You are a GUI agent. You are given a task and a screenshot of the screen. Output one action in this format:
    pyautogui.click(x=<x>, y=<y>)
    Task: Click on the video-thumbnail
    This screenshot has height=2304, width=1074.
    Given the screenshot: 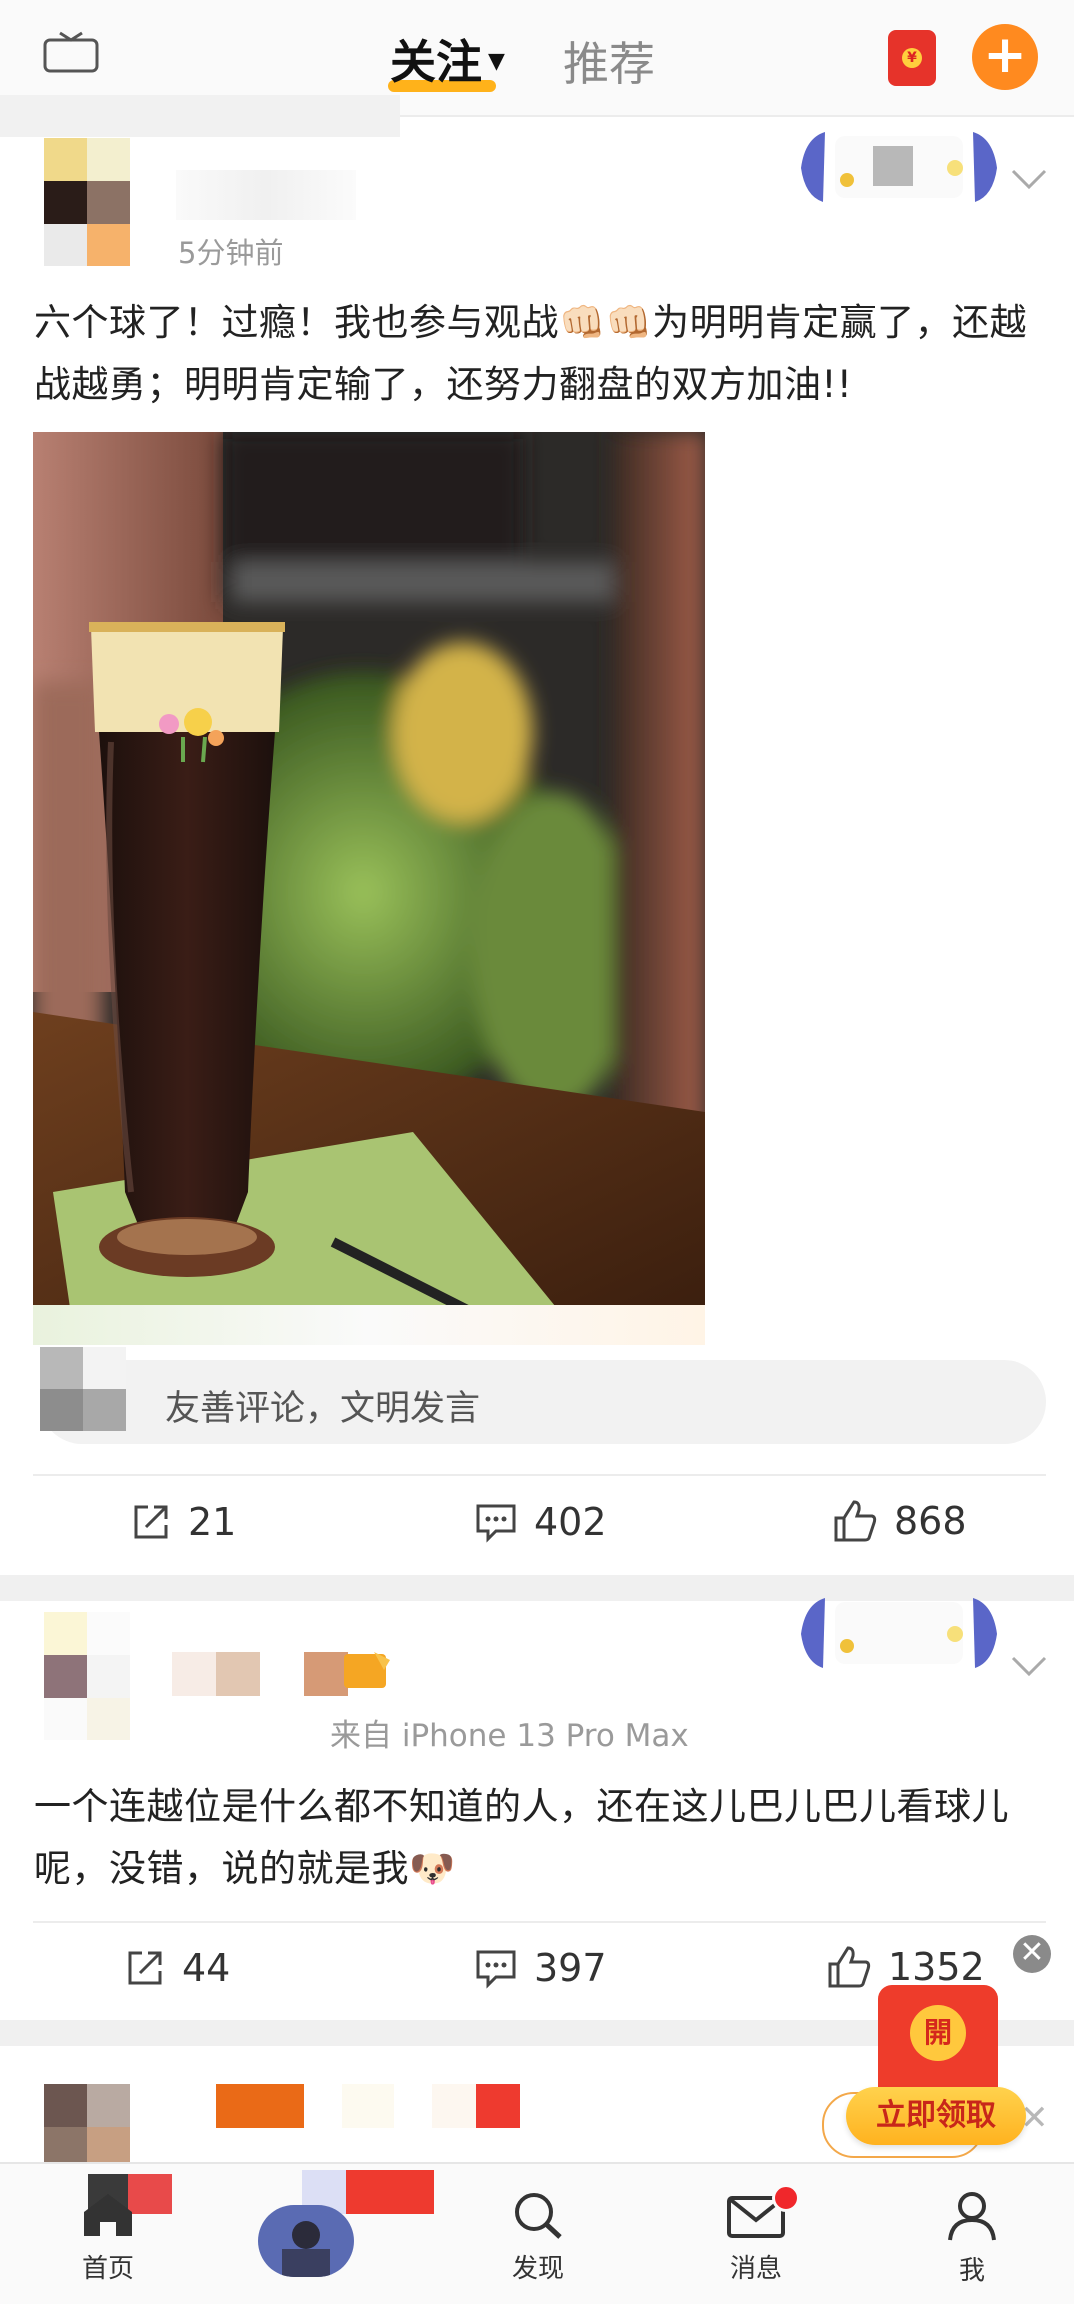 What is the action you would take?
    pyautogui.click(x=306, y=2241)
    